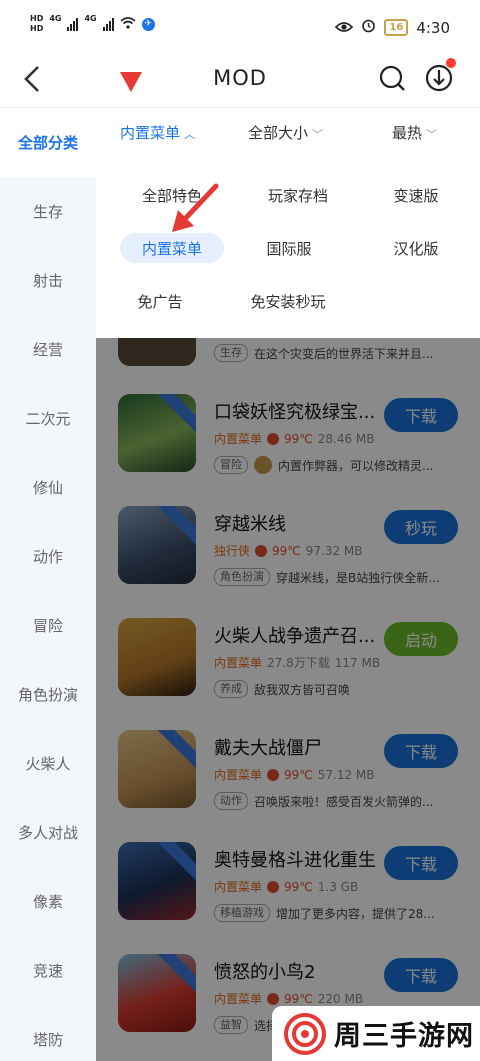 Image resolution: width=480 pixels, height=1061 pixels. I want to click on sidebar-item-action: 动作, so click(48, 556).